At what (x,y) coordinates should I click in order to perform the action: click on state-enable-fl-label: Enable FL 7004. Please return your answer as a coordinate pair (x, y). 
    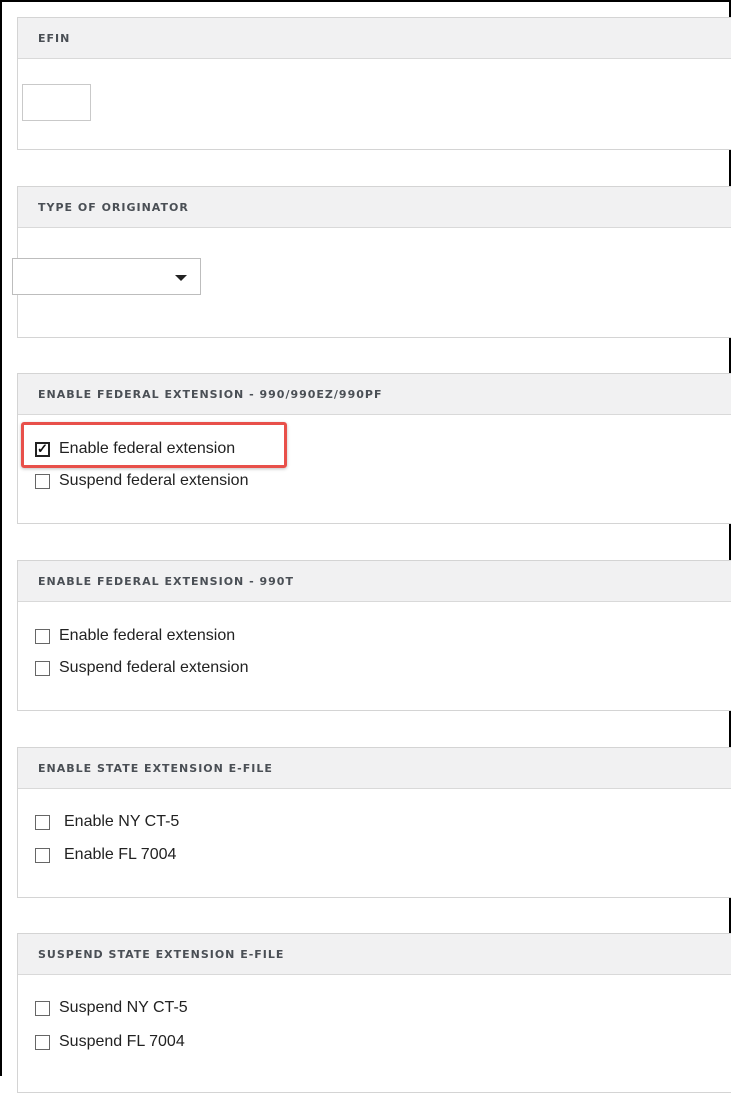
    Looking at the image, I should click on (120, 854).